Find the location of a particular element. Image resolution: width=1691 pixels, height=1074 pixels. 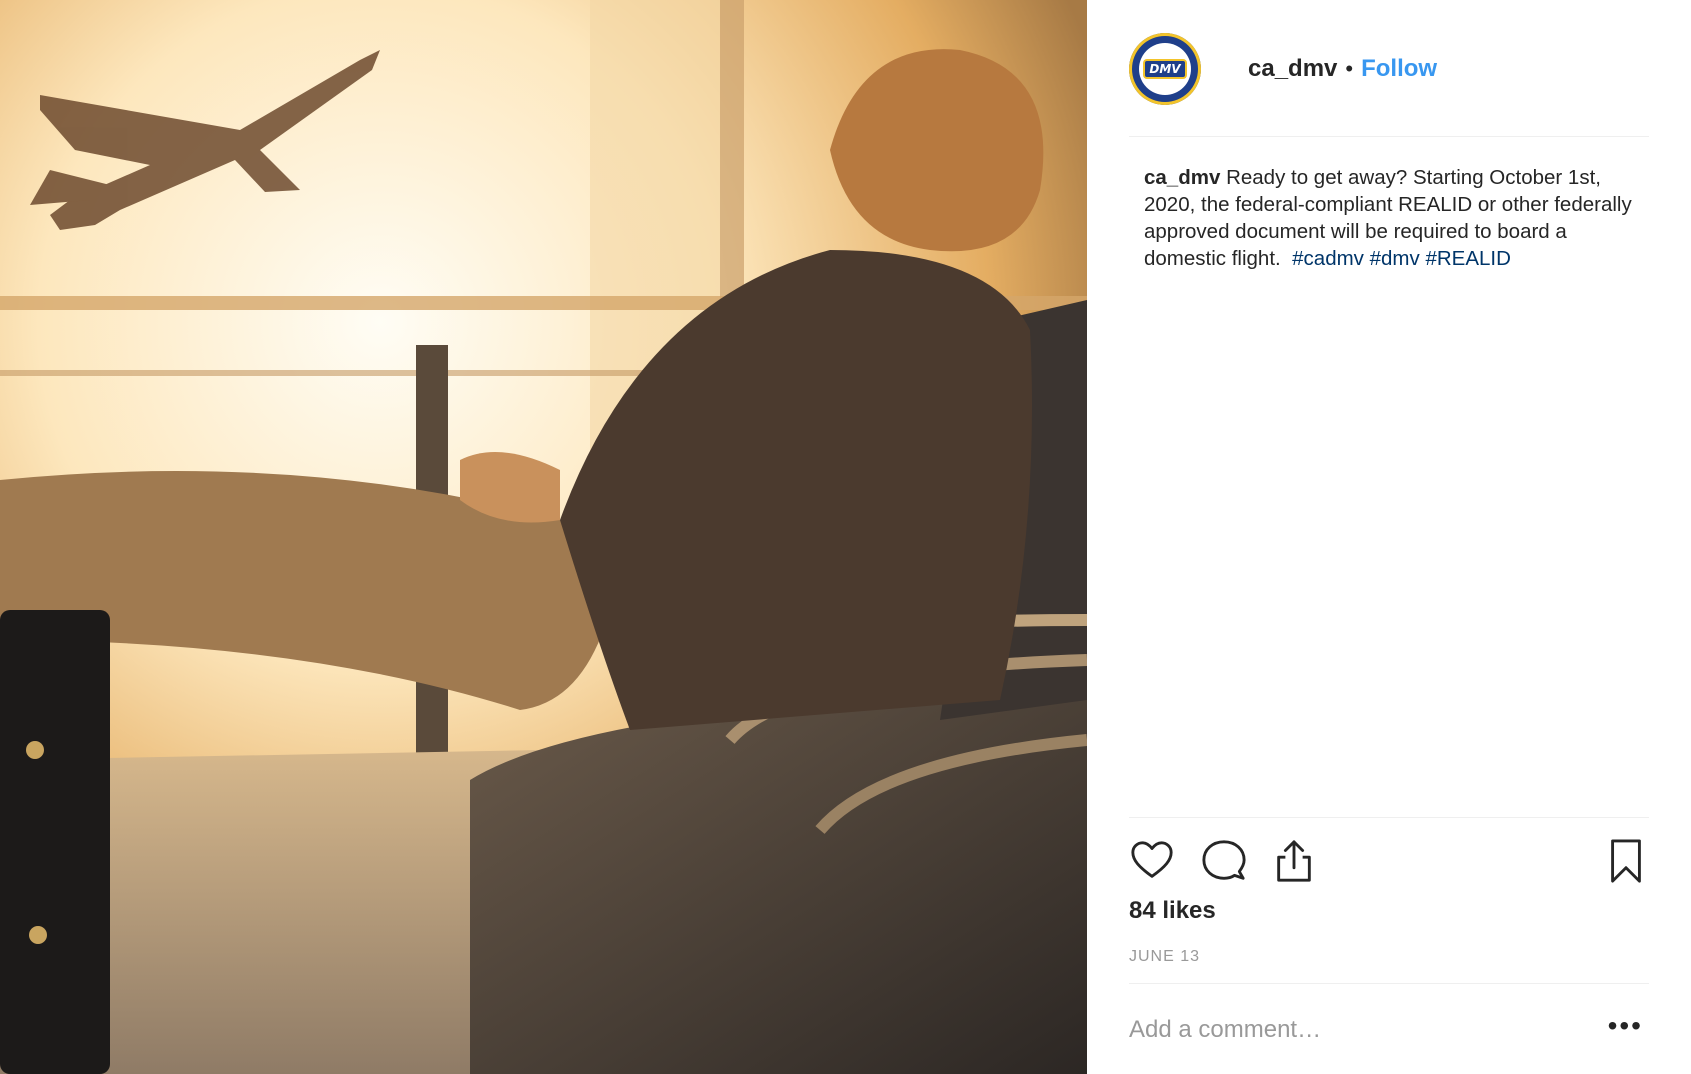

follow-button: Follow is located at coordinates (1399, 69).